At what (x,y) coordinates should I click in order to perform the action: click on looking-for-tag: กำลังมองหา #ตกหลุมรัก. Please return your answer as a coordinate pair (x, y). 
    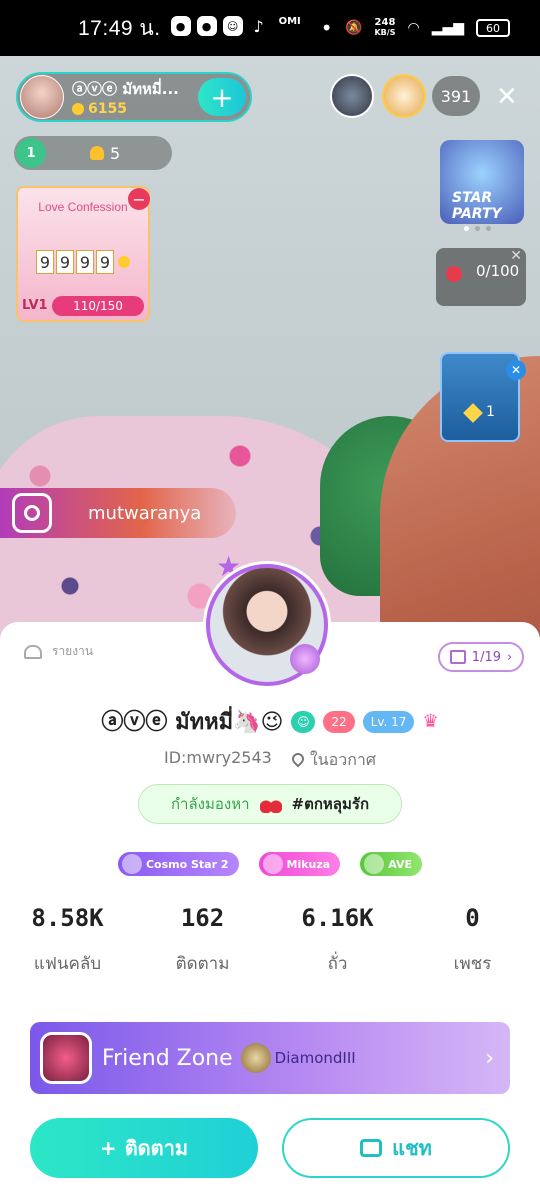
    Looking at the image, I should click on (270, 804).